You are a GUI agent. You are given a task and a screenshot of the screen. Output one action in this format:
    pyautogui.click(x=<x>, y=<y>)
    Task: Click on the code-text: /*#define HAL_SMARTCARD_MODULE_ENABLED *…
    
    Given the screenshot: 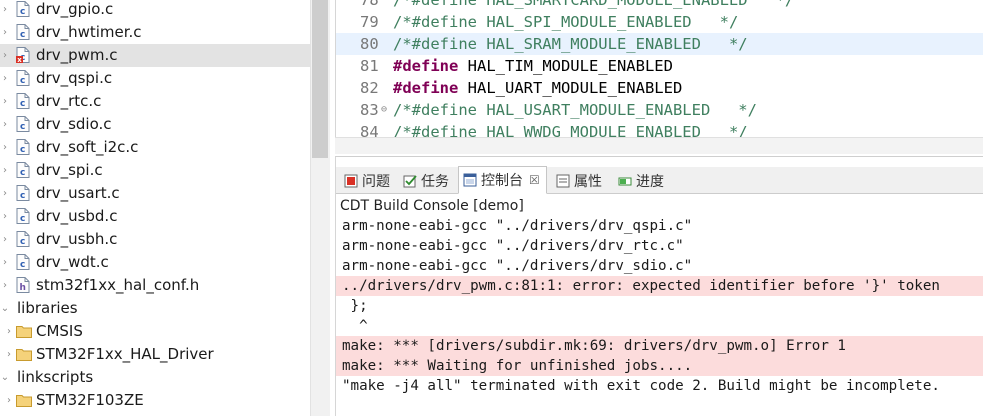 What is the action you would take?
    pyautogui.click(x=594, y=4)
    